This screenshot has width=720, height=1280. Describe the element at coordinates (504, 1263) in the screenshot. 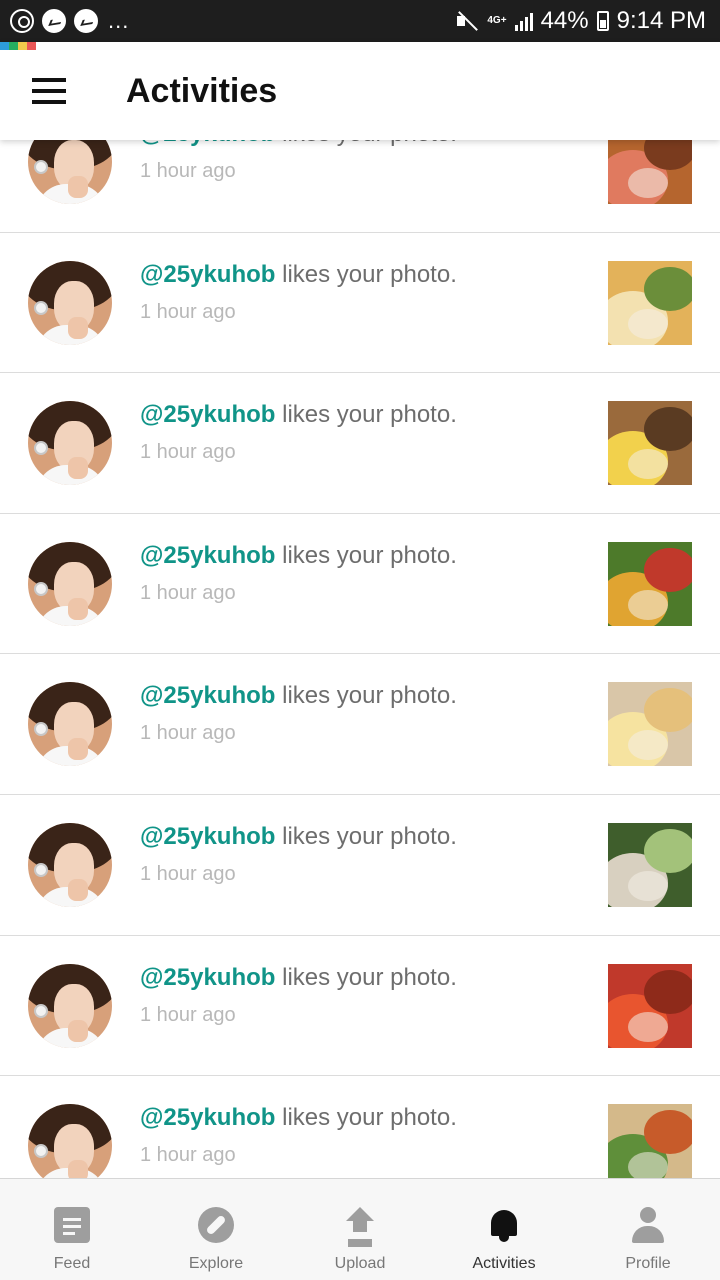

I see `nav-label: Activities` at that location.